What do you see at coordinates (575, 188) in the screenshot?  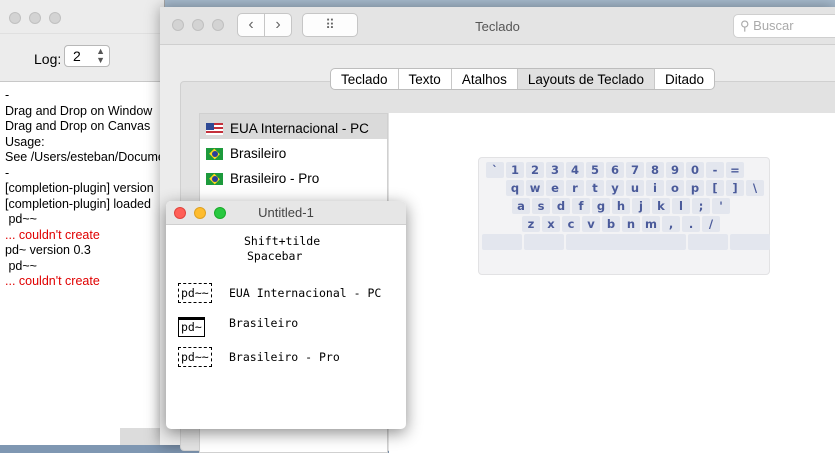 I see `keyboard-key: r` at bounding box center [575, 188].